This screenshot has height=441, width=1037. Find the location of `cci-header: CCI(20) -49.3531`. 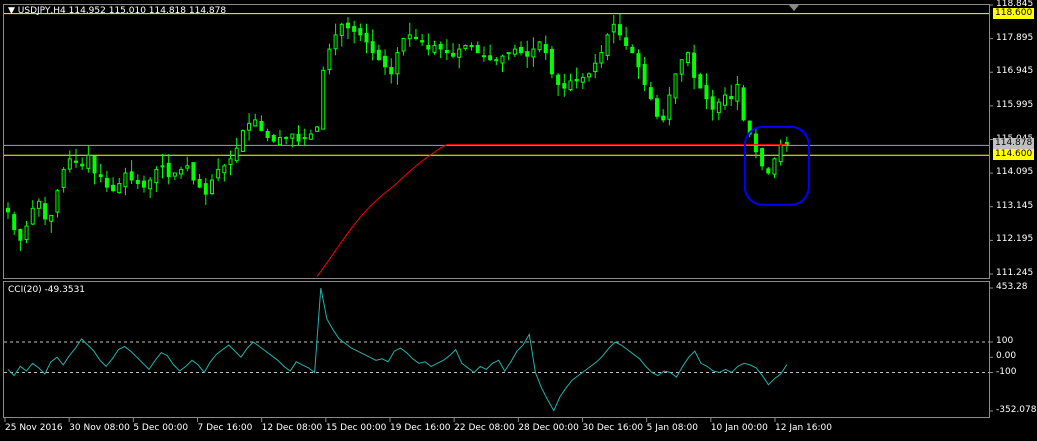

cci-header: CCI(20) -49.3531 is located at coordinates (47, 290).